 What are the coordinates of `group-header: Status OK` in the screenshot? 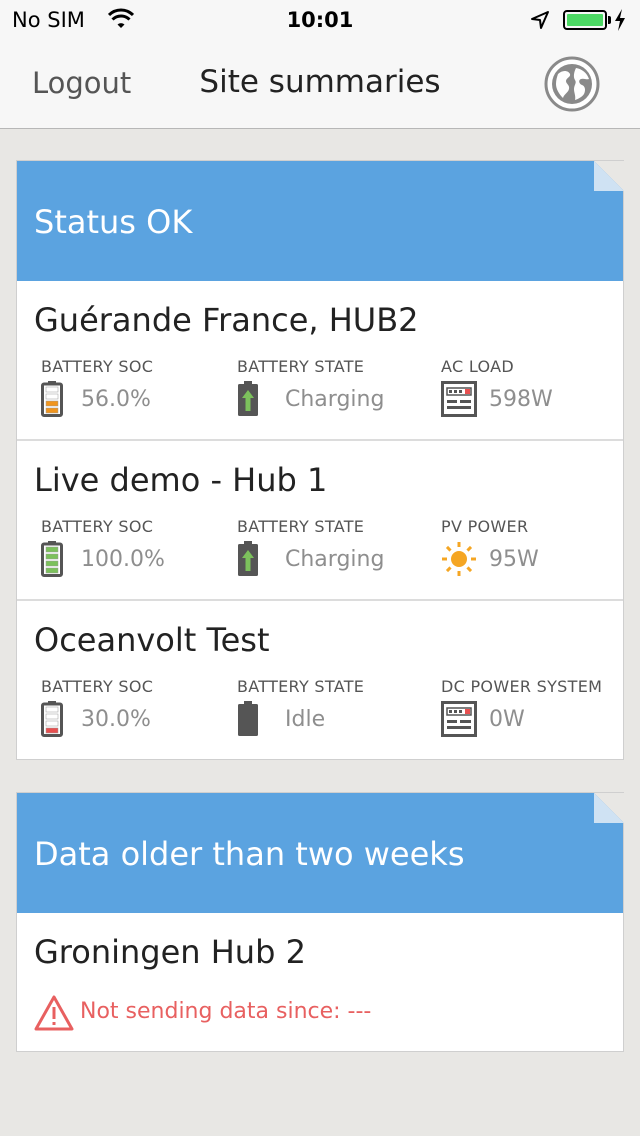 It's located at (320, 221).